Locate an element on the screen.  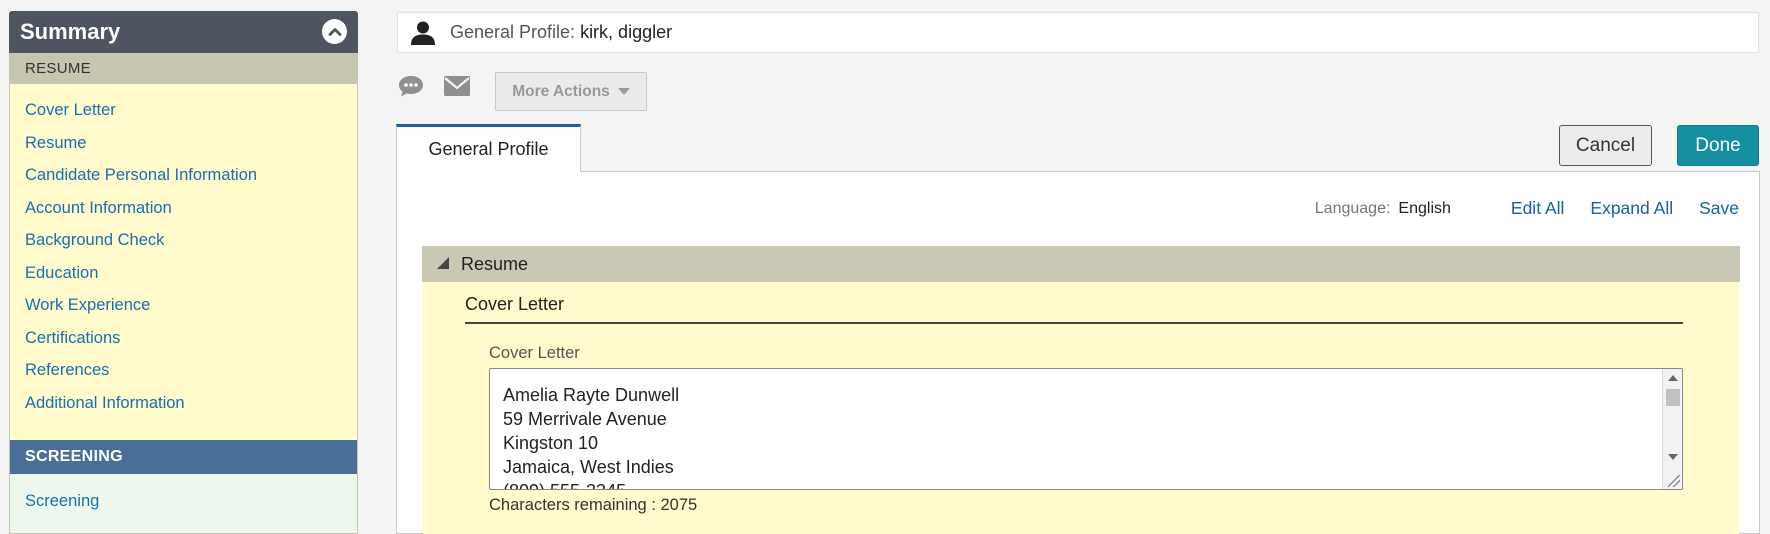
sidebar-screening-area: Screening is located at coordinates (183, 503).